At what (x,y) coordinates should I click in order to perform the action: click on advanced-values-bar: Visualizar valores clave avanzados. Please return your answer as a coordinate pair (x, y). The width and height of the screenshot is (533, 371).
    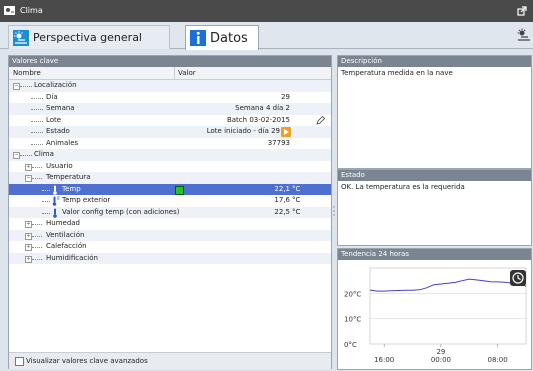
    Looking at the image, I should click on (170, 360).